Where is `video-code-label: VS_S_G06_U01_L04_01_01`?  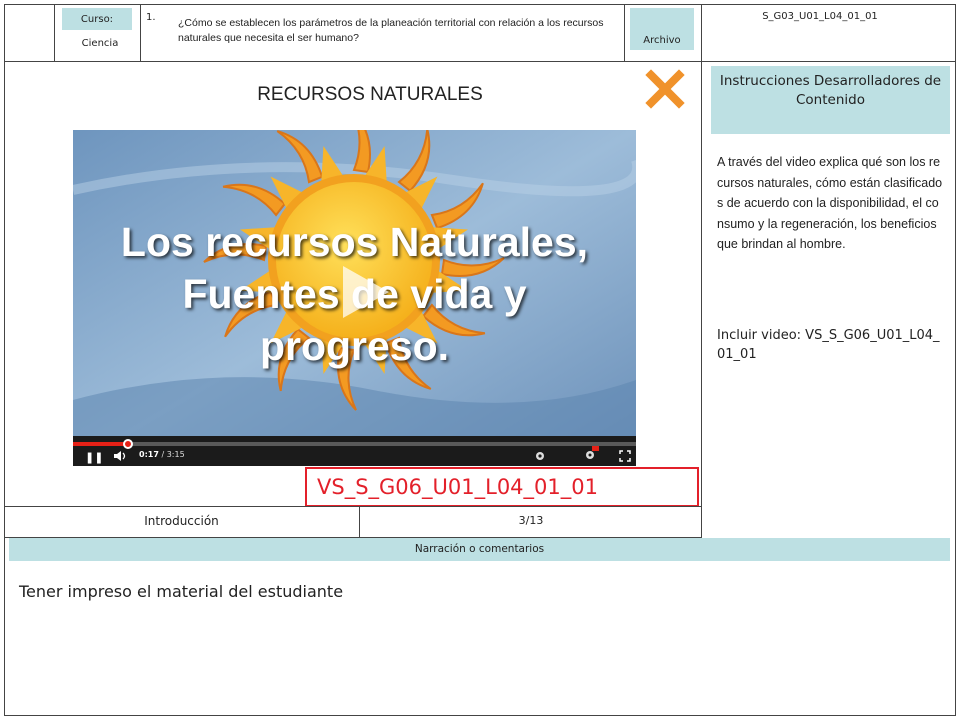 video-code-label: VS_S_G06_U01_L04_01_01 is located at coordinates (502, 487).